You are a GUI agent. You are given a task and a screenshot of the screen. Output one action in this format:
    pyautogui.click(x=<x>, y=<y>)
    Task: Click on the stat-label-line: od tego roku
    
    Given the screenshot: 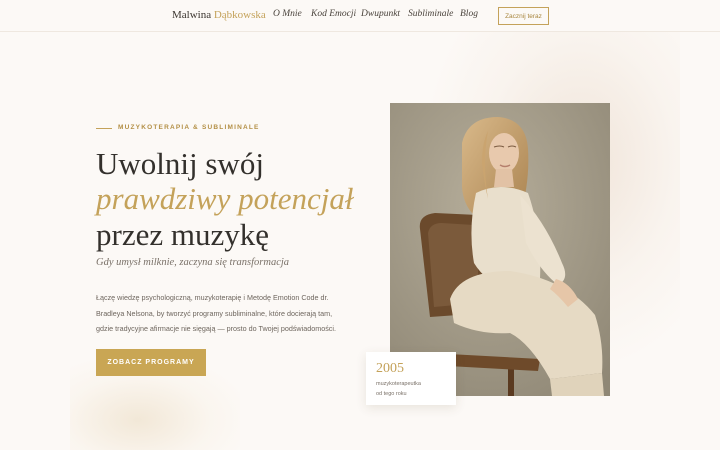 What is the action you would take?
    pyautogui.click(x=391, y=393)
    